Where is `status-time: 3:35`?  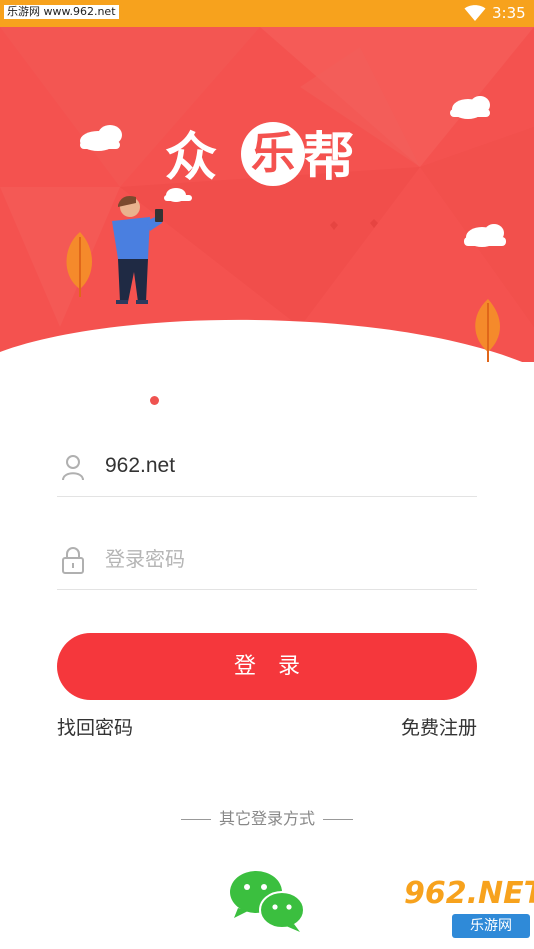
status-time: 3:35 is located at coordinates (509, 13).